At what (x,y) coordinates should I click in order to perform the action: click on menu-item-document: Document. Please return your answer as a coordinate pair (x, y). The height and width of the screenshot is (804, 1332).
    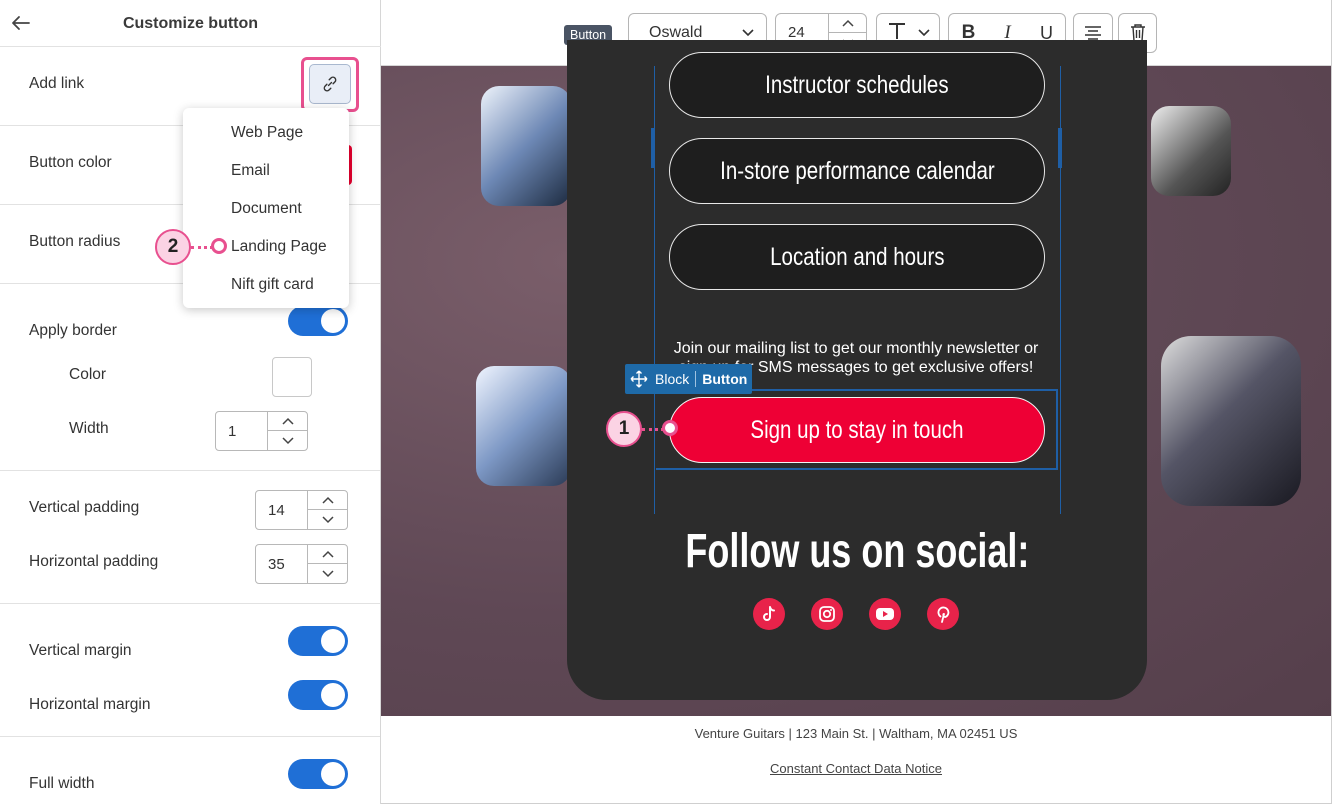
    Looking at the image, I should click on (266, 209).